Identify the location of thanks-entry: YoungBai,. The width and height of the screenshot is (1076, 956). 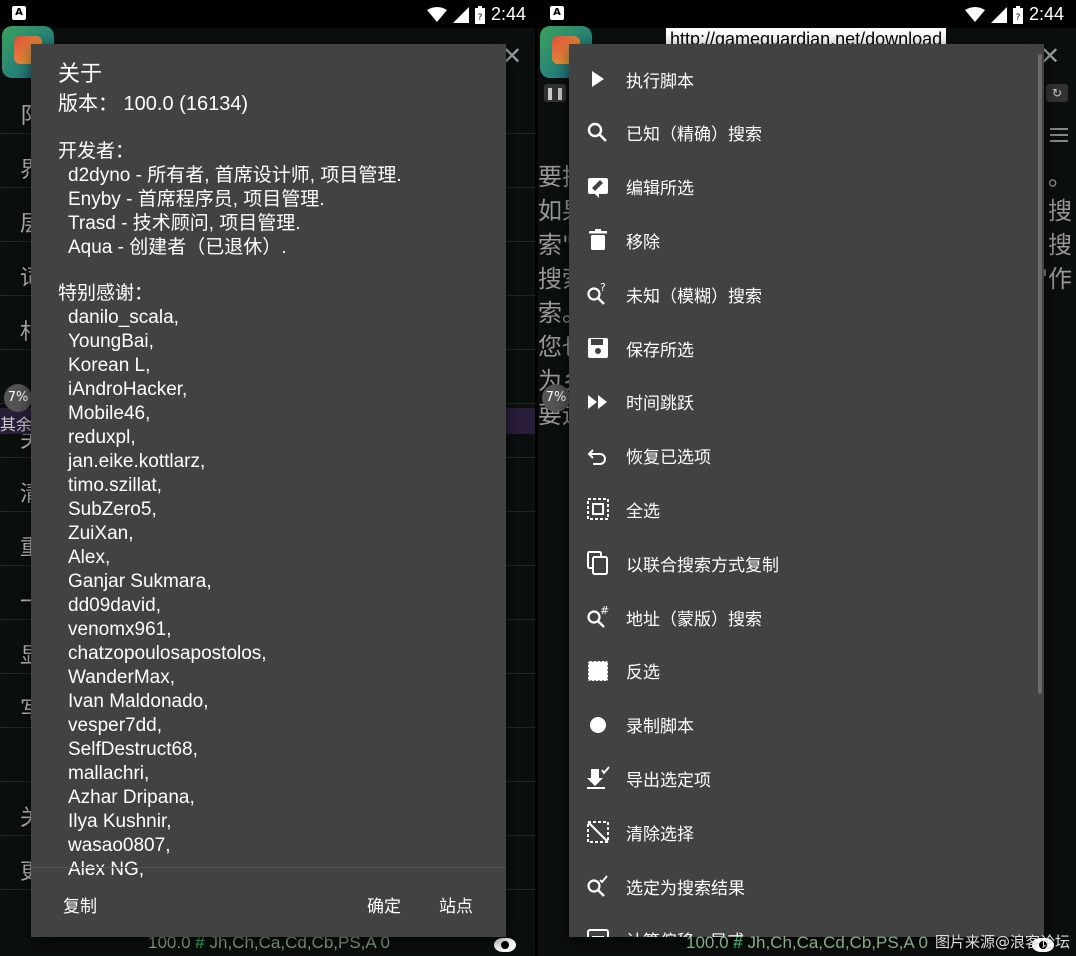
(111, 341).